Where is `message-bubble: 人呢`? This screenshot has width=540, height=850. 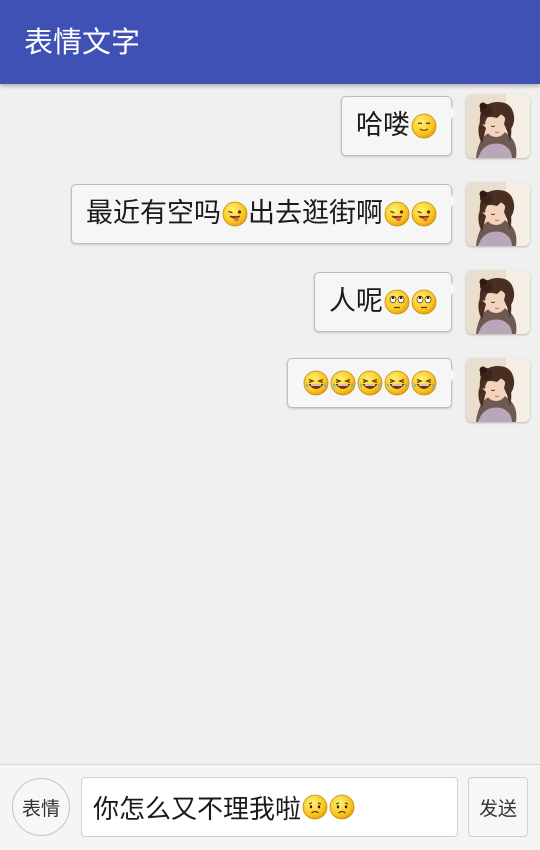
message-bubble: 人呢 is located at coordinates (386, 302).